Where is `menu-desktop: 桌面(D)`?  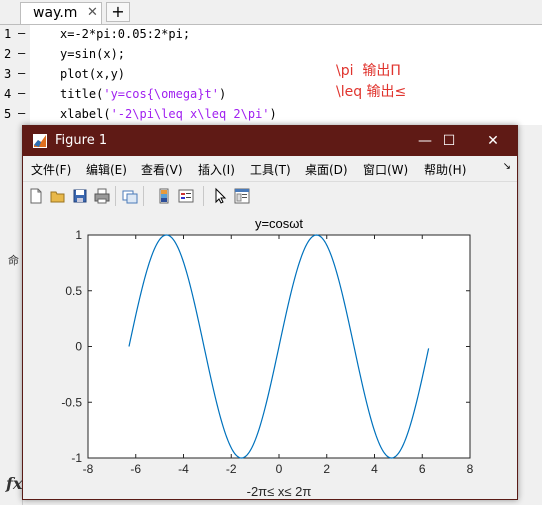
menu-desktop: 桌面(D) is located at coordinates (326, 169).